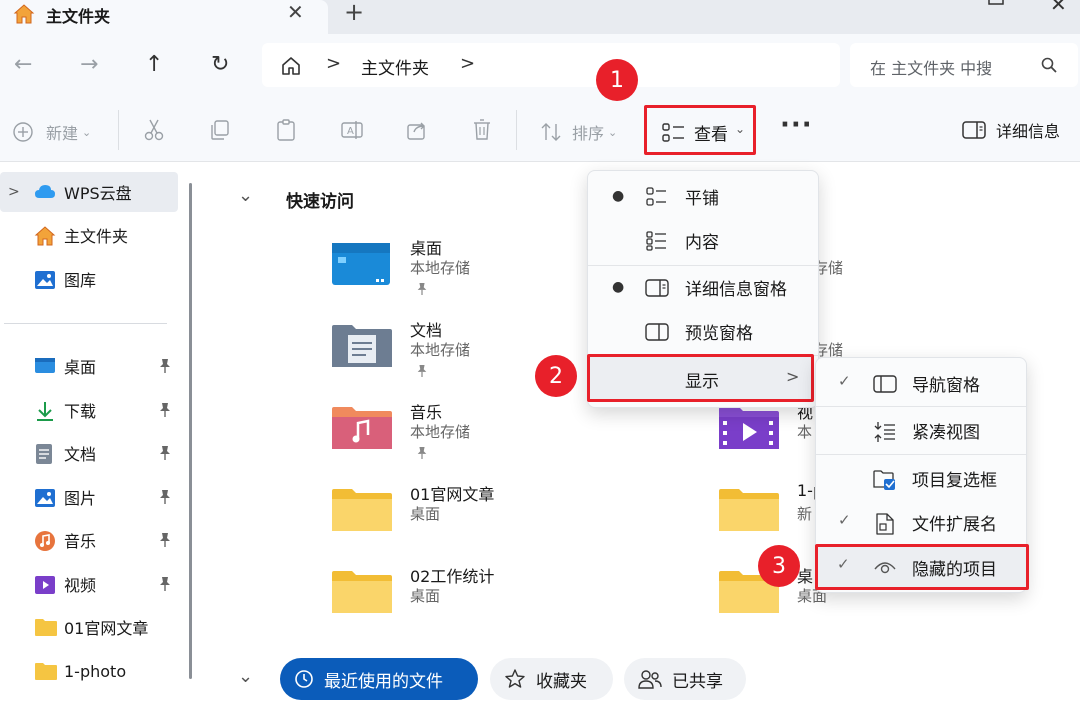 The width and height of the screenshot is (1080, 703). I want to click on chevron-down-icon: ⌄, so click(613, 132).